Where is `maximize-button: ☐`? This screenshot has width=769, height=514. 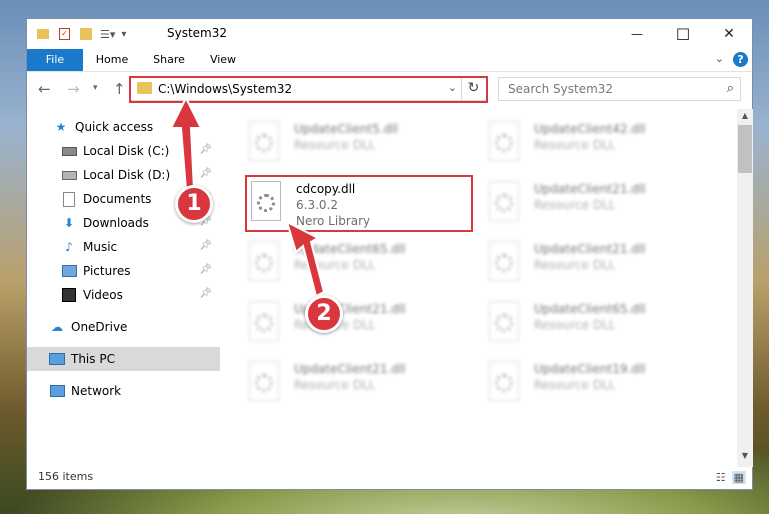 maximize-button: ☐ is located at coordinates (683, 34).